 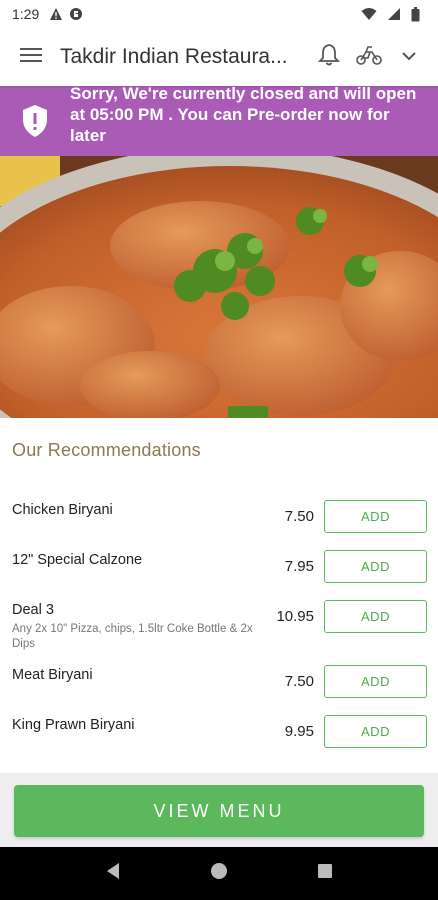 What do you see at coordinates (106, 450) in the screenshot?
I see `section-title: Our Recommendations` at bounding box center [106, 450].